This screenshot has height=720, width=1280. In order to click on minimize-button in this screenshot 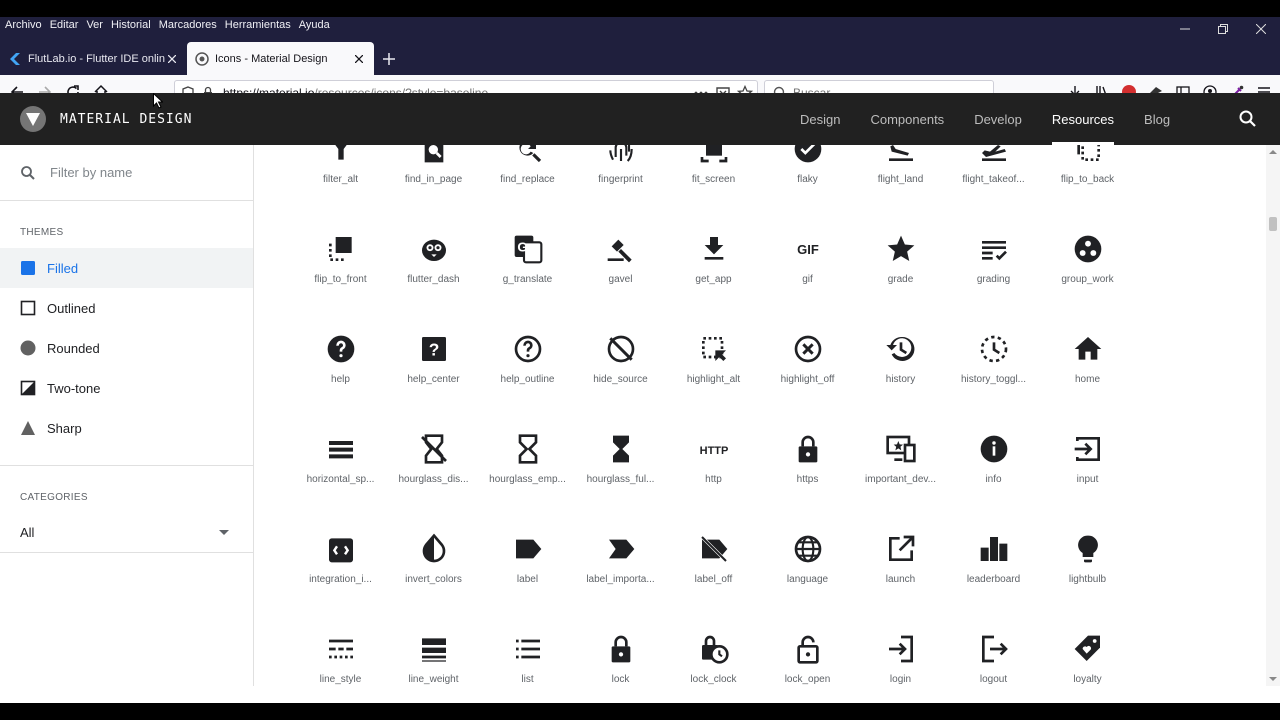, I will do `click(1185, 29)`.